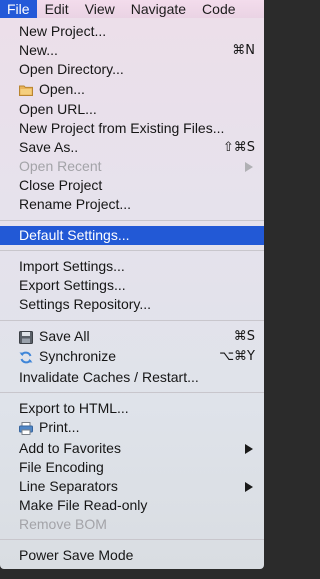 Image resolution: width=320 pixels, height=579 pixels. What do you see at coordinates (218, 9) in the screenshot?
I see `menu-code: Code` at bounding box center [218, 9].